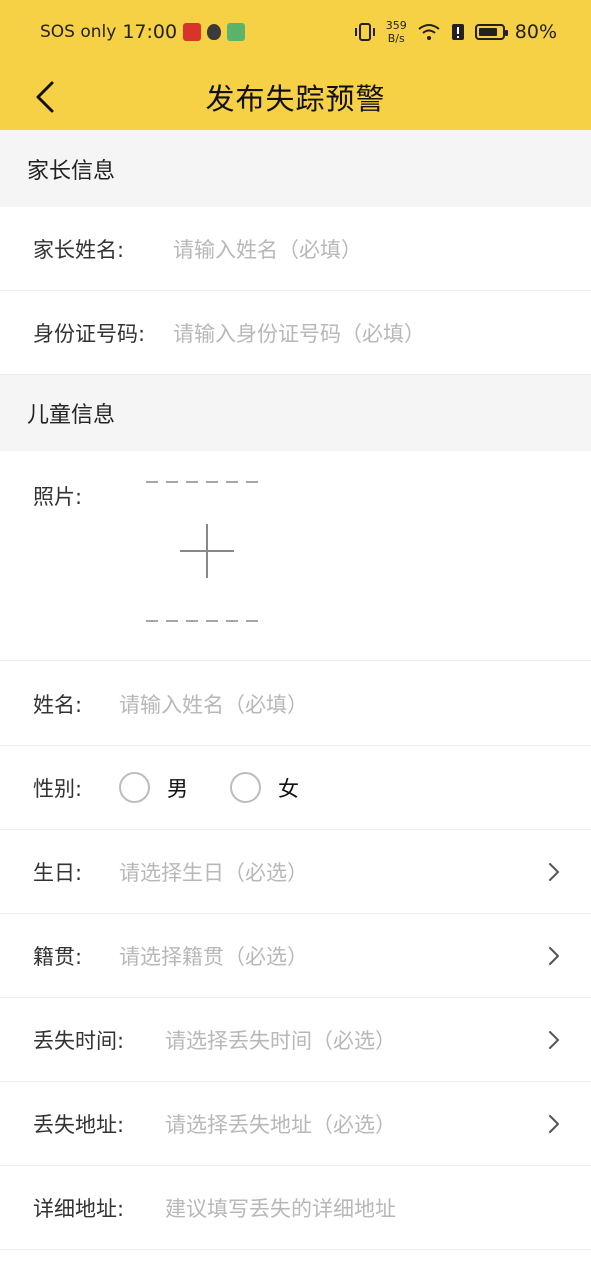 This screenshot has height=1280, width=591. I want to click on hometown-select: 请选择籍贯（必选）, so click(333, 956).